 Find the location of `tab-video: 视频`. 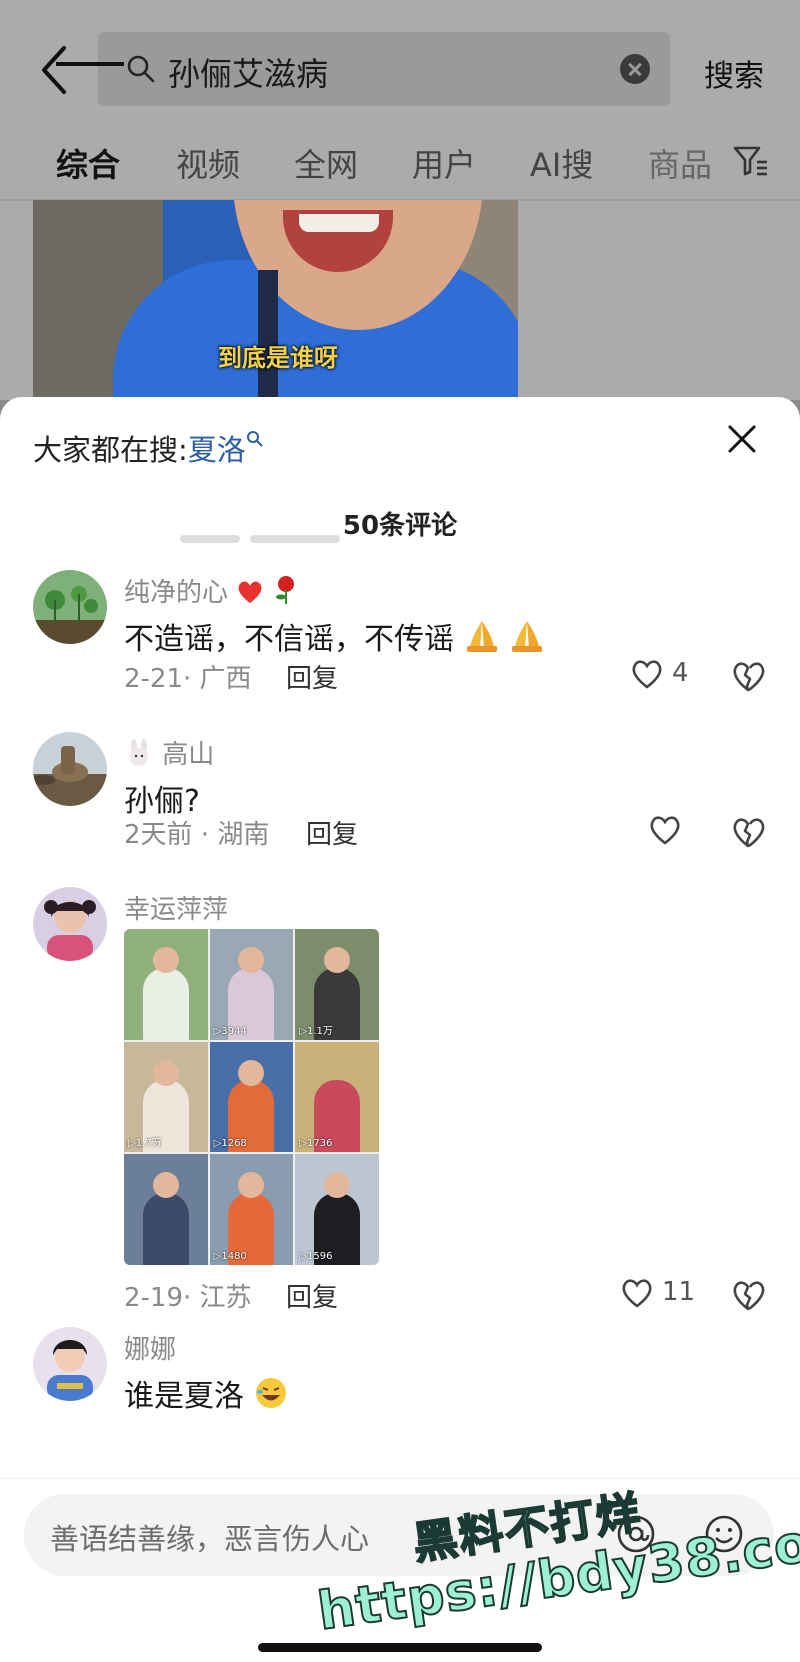

tab-video: 视频 is located at coordinates (208, 163).